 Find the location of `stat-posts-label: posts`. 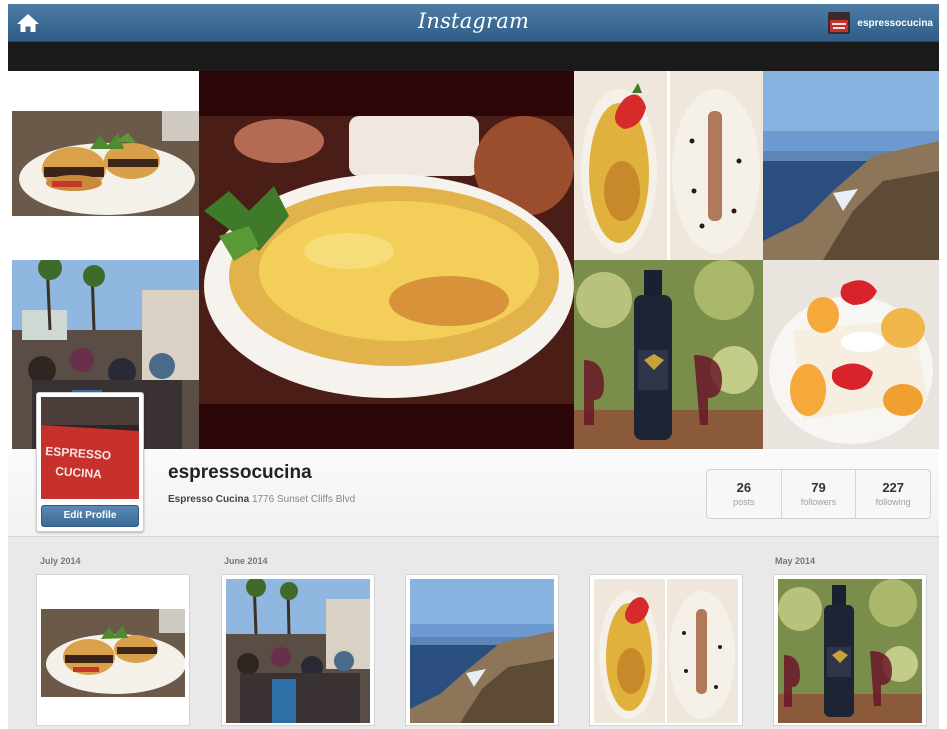

stat-posts-label: posts is located at coordinates (744, 502).